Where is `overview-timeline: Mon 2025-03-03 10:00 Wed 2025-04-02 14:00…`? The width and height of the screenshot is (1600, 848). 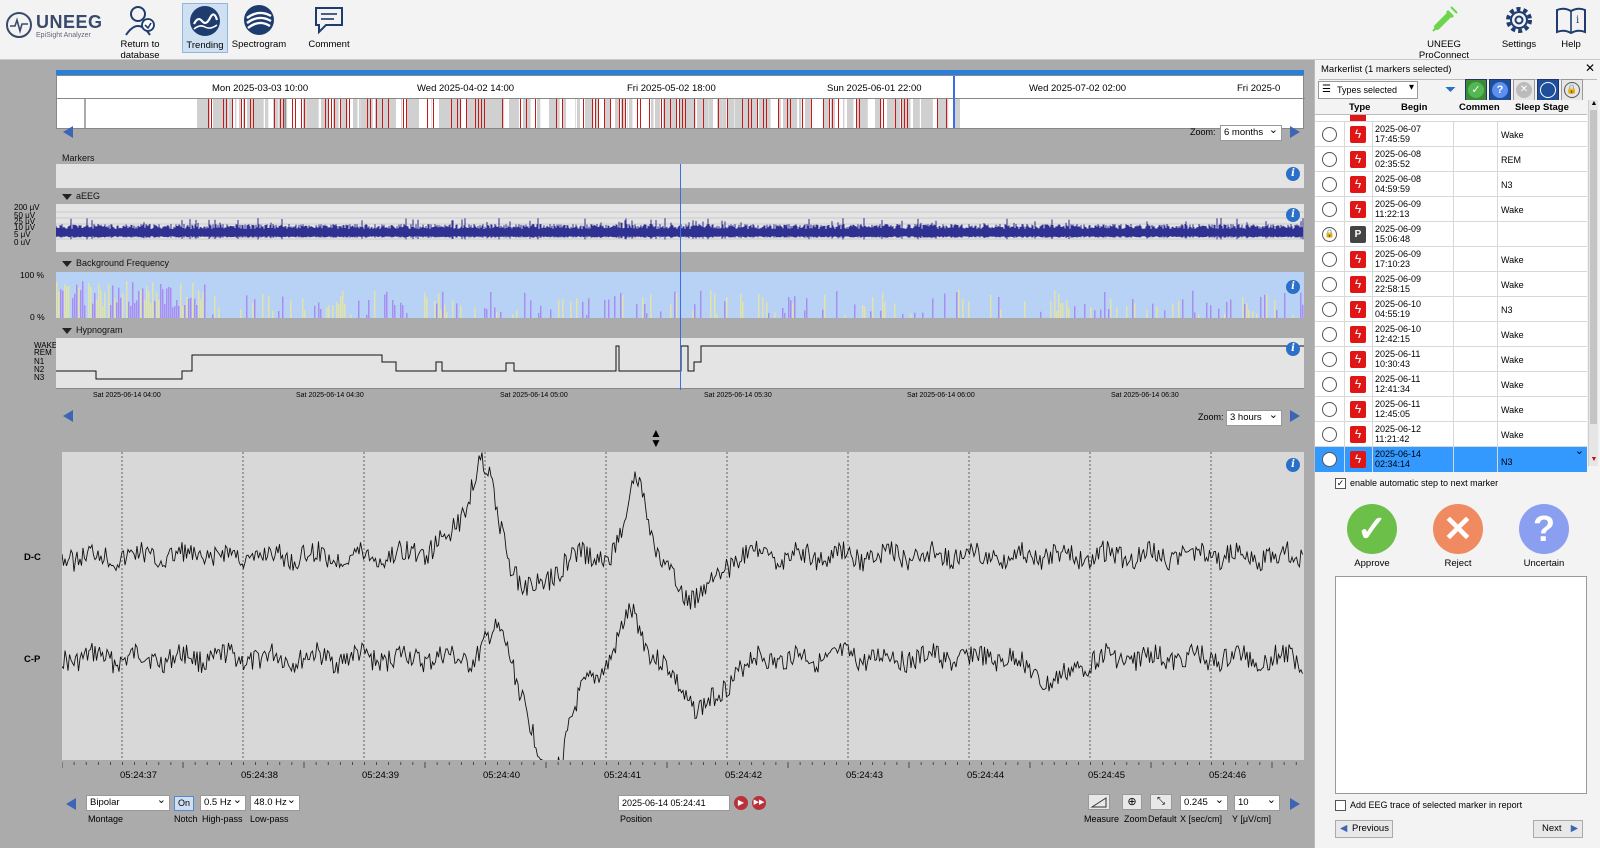
overview-timeline: Mon 2025-03-03 10:00 Wed 2025-04-02 14:00… is located at coordinates (680, 102).